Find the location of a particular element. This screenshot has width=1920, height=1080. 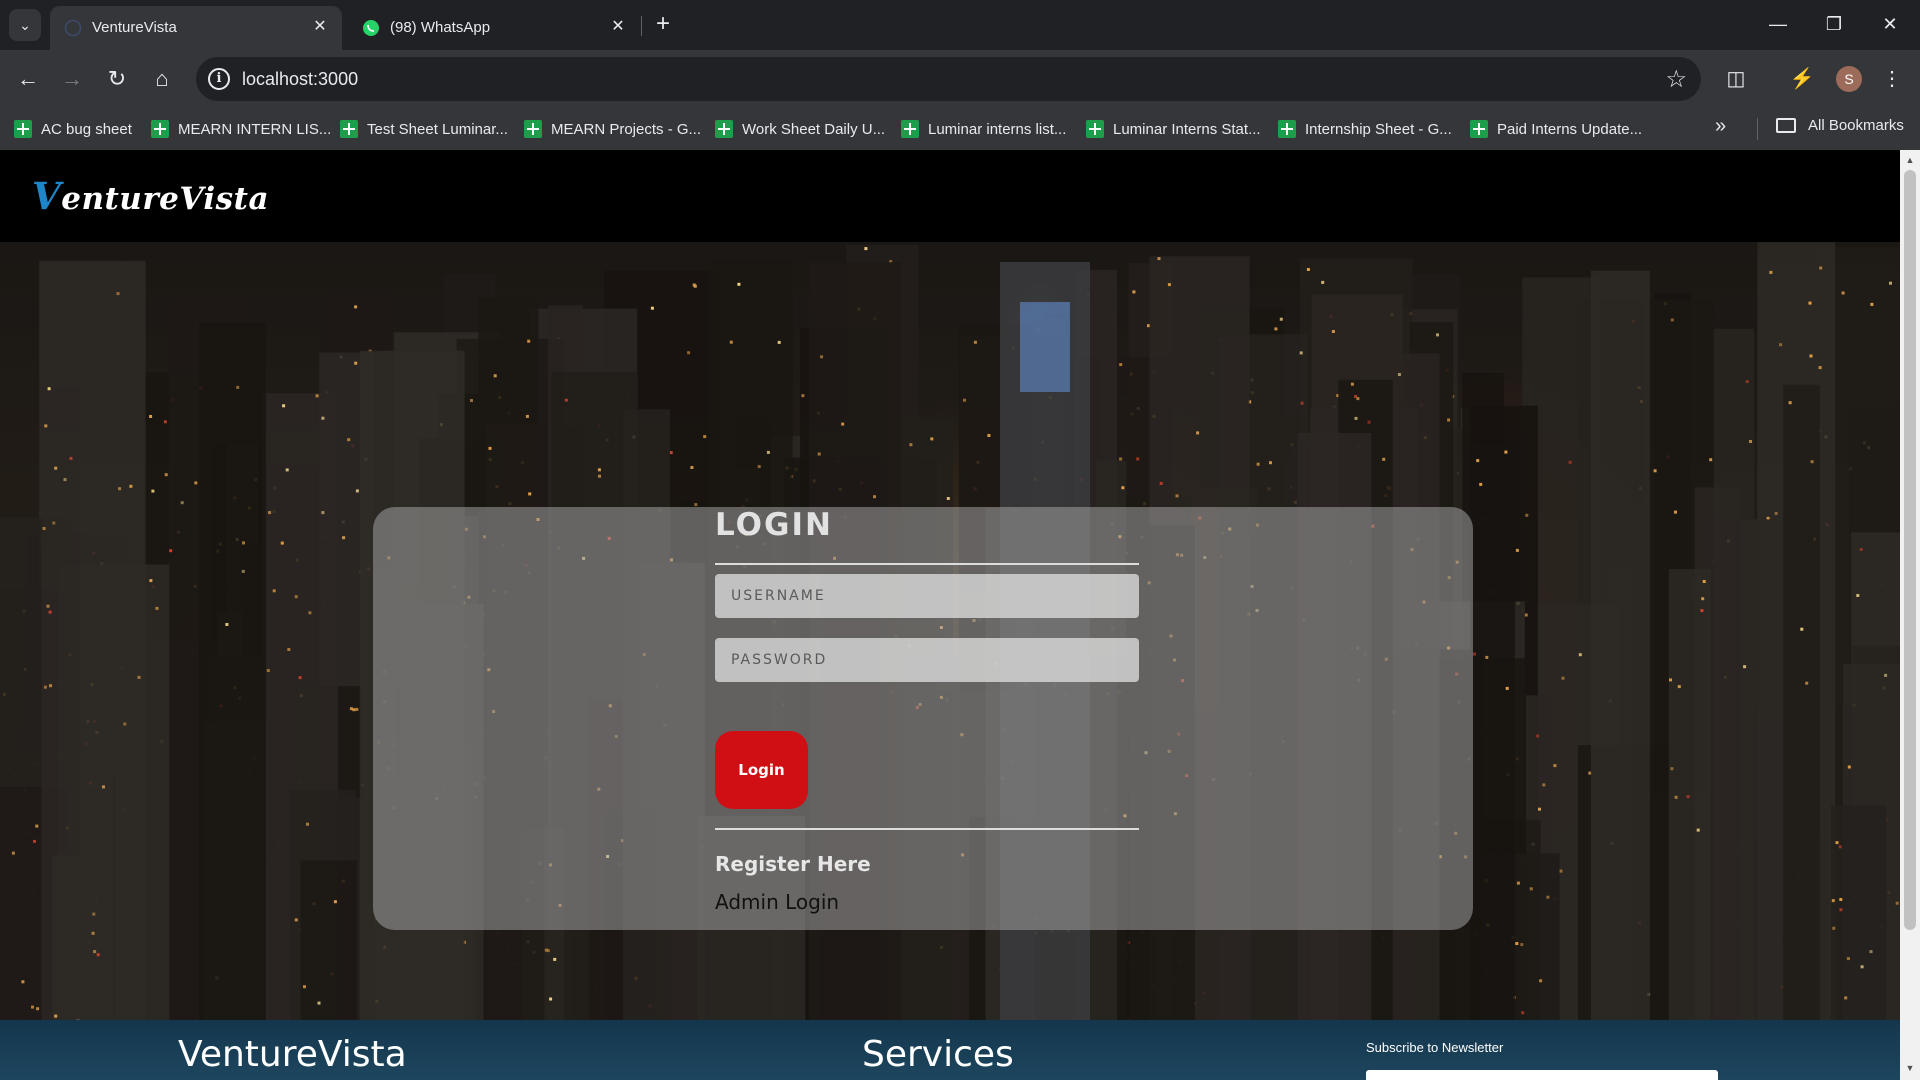

form-divider is located at coordinates (927, 829).